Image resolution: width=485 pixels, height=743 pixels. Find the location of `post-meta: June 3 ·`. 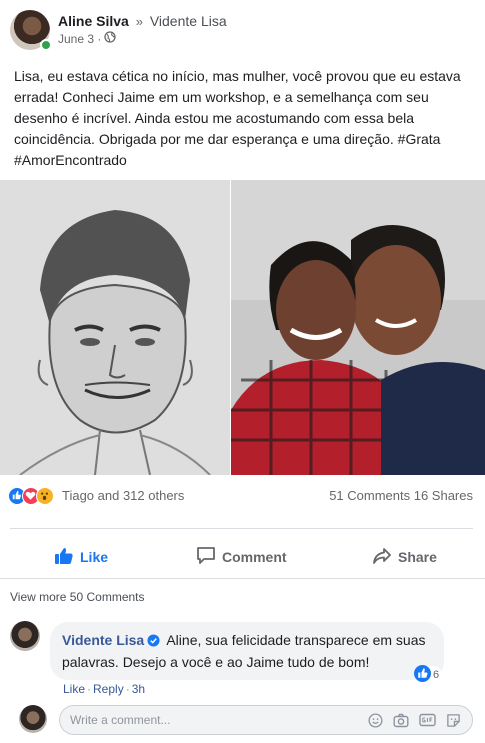

post-meta: June 3 · is located at coordinates (87, 38).